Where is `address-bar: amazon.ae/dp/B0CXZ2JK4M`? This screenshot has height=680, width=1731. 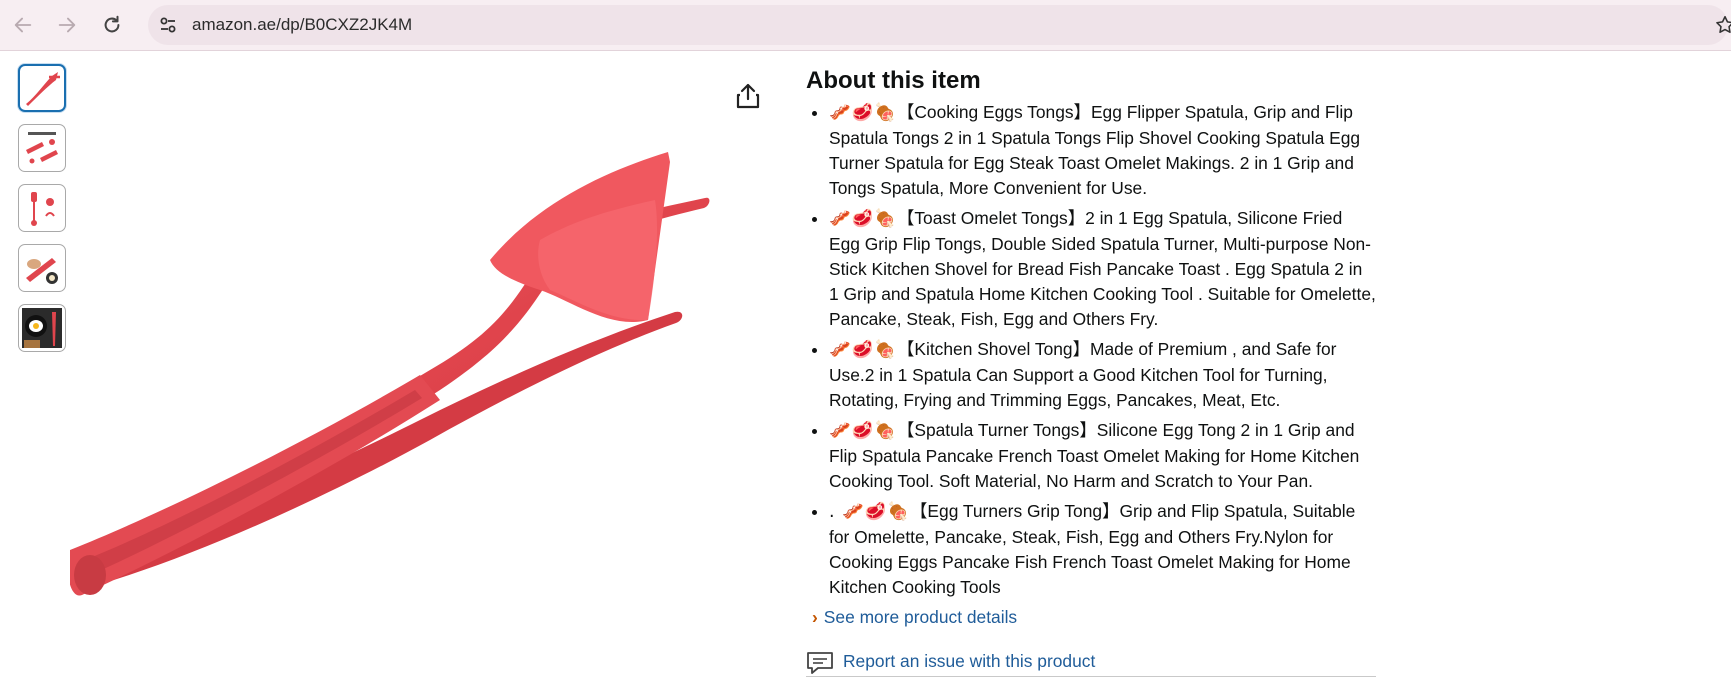
address-bar: amazon.ae/dp/B0CXZ2JK4M is located at coordinates (939, 25).